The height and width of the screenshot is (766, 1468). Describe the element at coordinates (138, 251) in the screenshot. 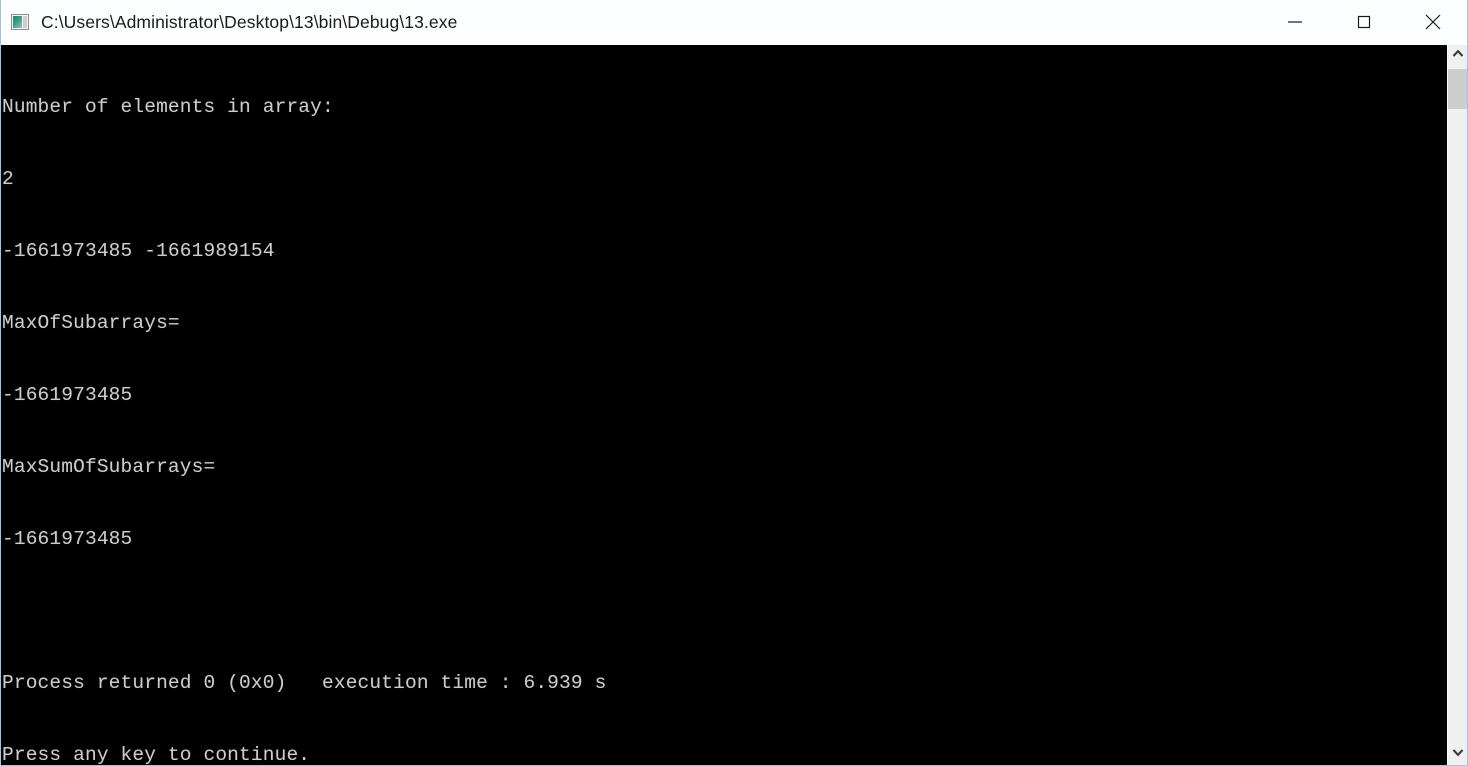

I see `console-line: -1661973485 -1661989154` at that location.